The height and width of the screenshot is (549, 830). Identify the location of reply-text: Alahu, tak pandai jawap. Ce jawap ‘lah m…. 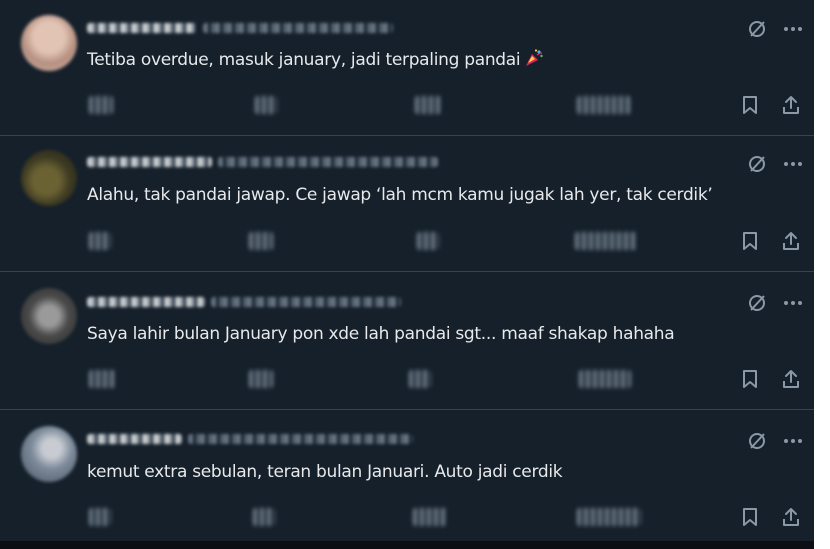
(400, 195).